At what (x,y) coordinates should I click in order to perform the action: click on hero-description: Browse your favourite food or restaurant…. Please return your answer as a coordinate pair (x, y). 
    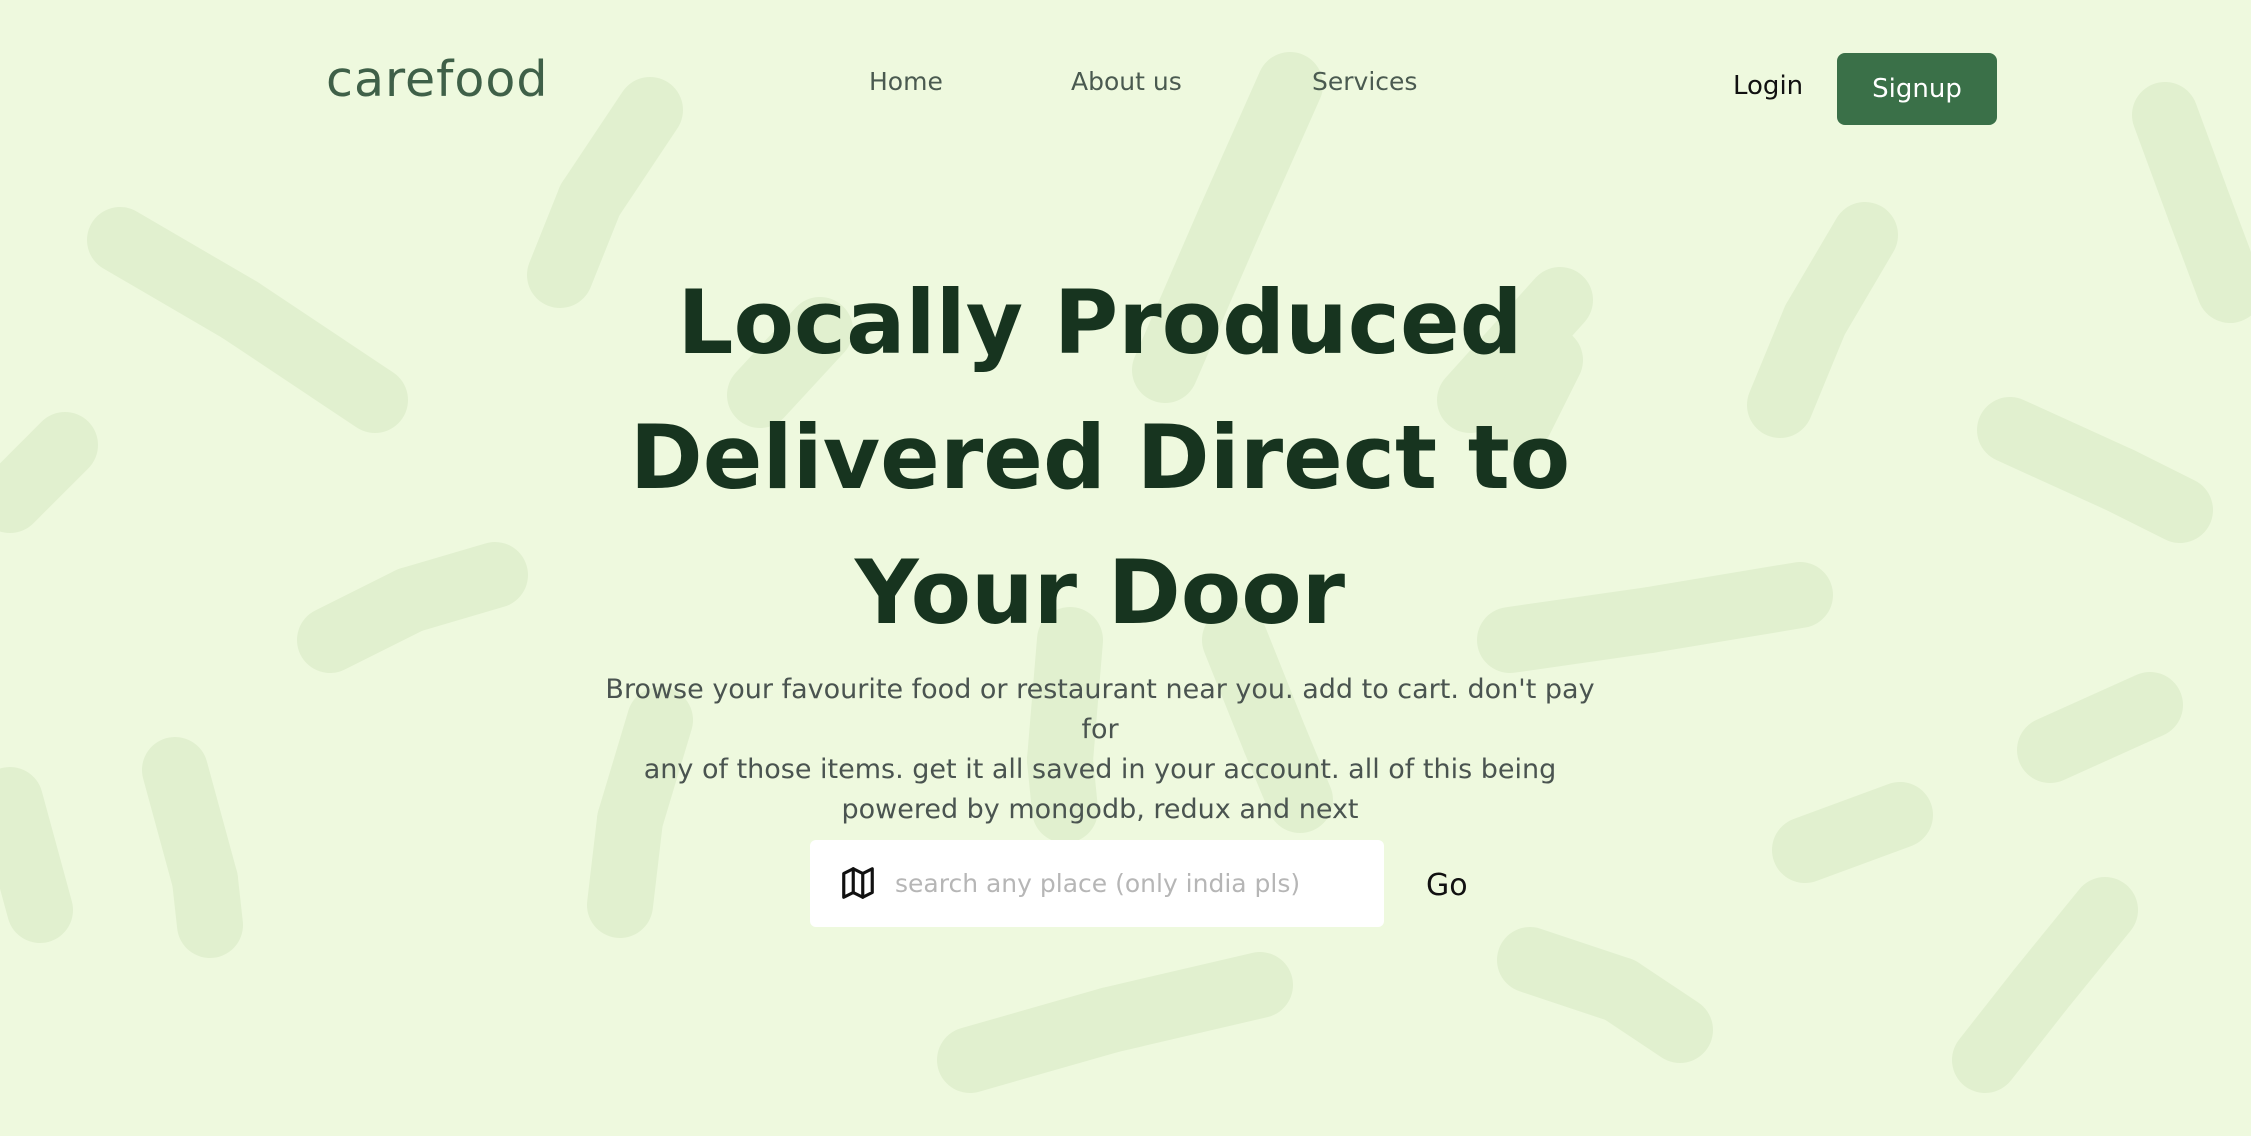
    Looking at the image, I should click on (1100, 750).